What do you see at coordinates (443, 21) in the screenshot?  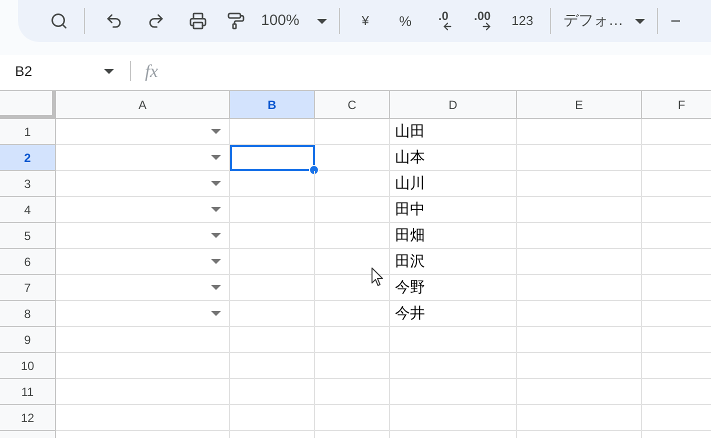 I see `decrease-decimal-button: .0` at bounding box center [443, 21].